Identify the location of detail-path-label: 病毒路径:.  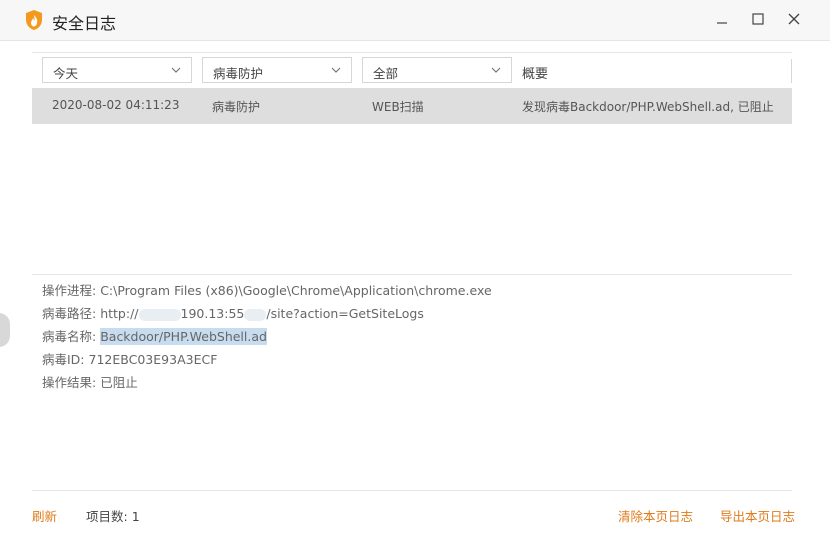
(69, 313).